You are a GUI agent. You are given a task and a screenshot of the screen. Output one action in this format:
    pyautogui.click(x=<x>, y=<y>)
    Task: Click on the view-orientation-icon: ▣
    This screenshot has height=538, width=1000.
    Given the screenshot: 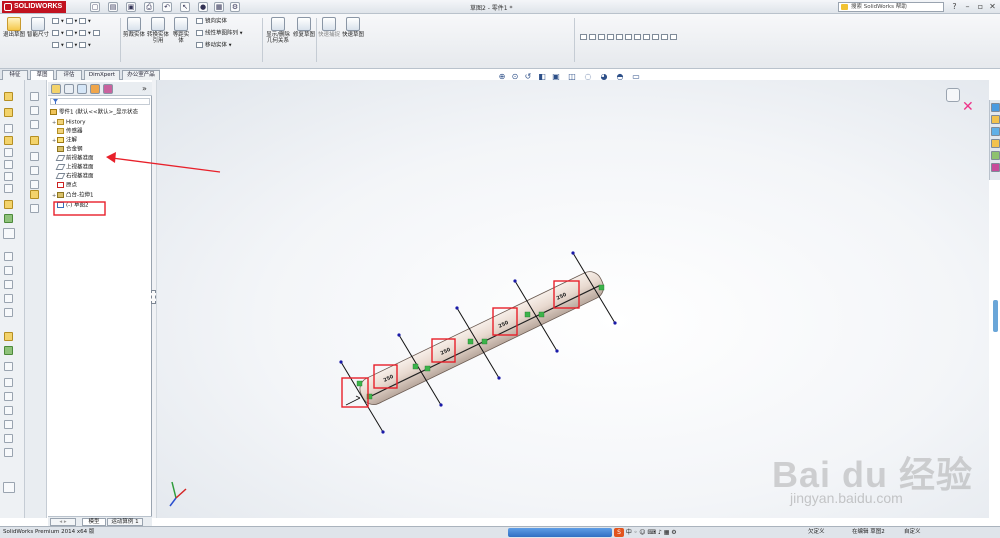 What is the action you would take?
    pyautogui.click(x=556, y=77)
    